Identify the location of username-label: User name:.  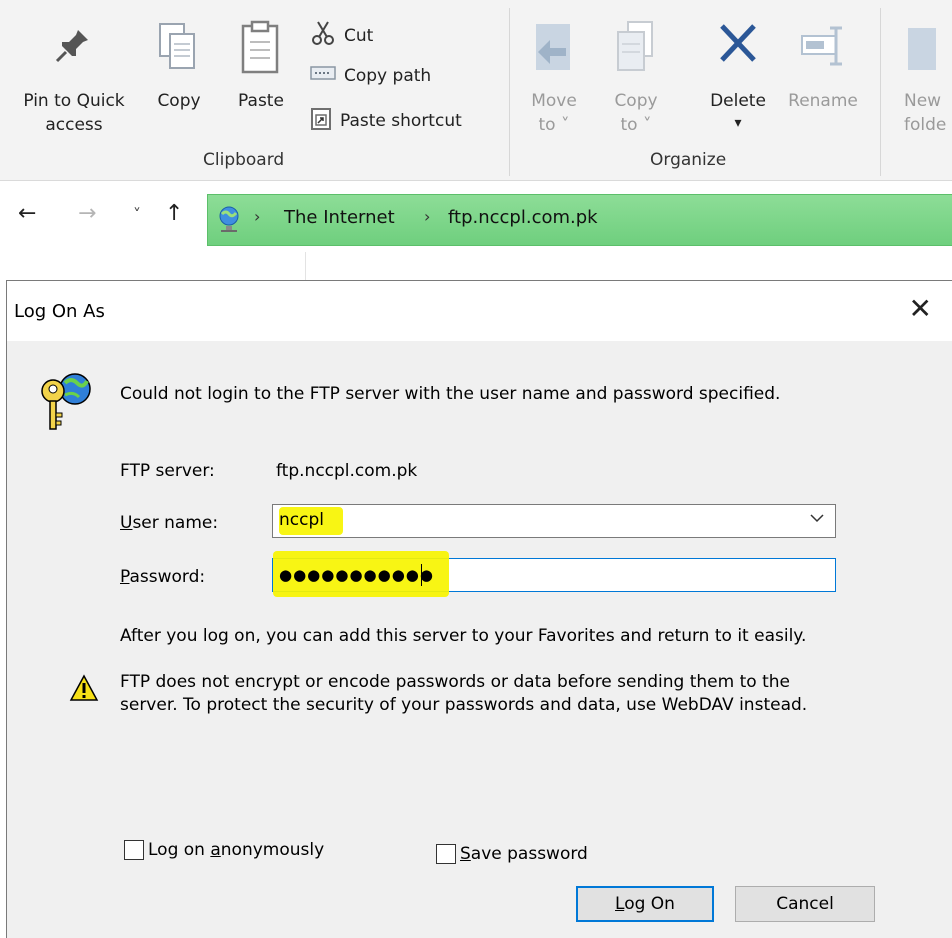
(169, 523).